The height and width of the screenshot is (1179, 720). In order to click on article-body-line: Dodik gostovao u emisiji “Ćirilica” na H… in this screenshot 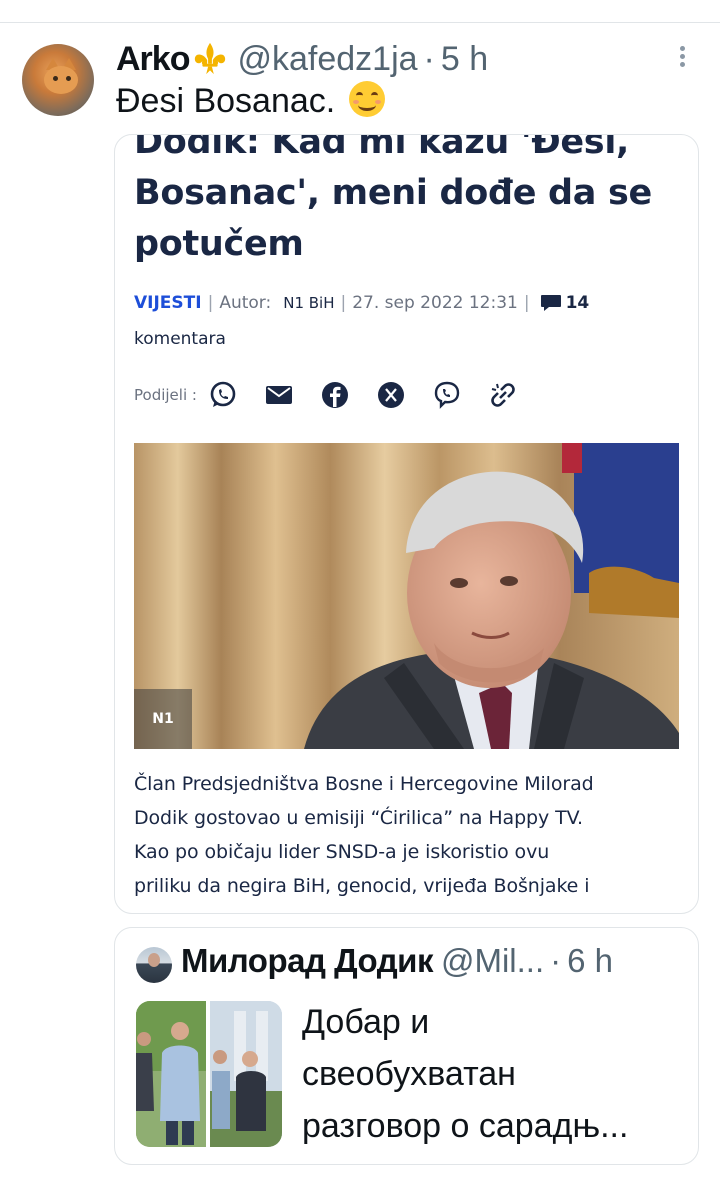, I will do `click(358, 818)`.